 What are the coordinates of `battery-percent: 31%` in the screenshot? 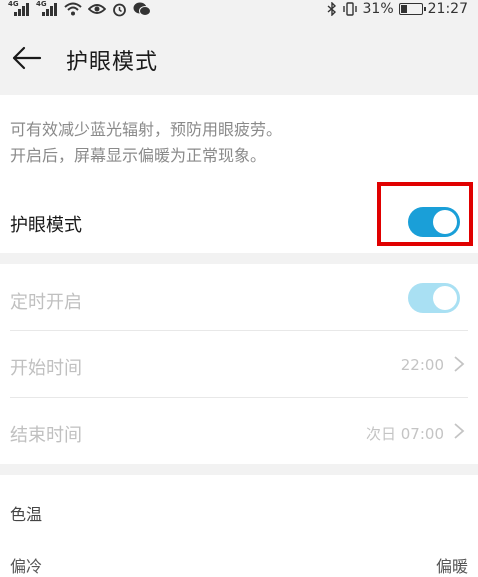 It's located at (378, 9).